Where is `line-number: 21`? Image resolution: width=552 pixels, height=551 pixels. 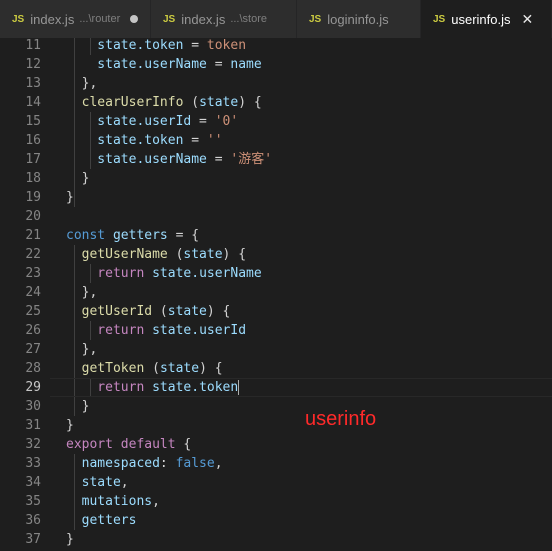 line-number: 21 is located at coordinates (33, 235).